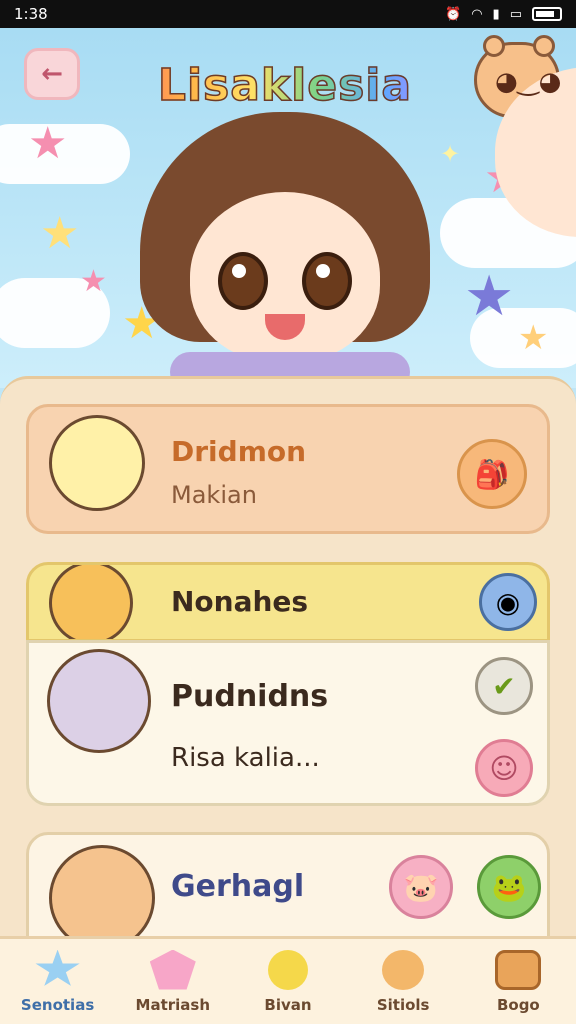  Describe the element at coordinates (450, 154) in the screenshot. I see `sparkle-icon: ✦` at that location.